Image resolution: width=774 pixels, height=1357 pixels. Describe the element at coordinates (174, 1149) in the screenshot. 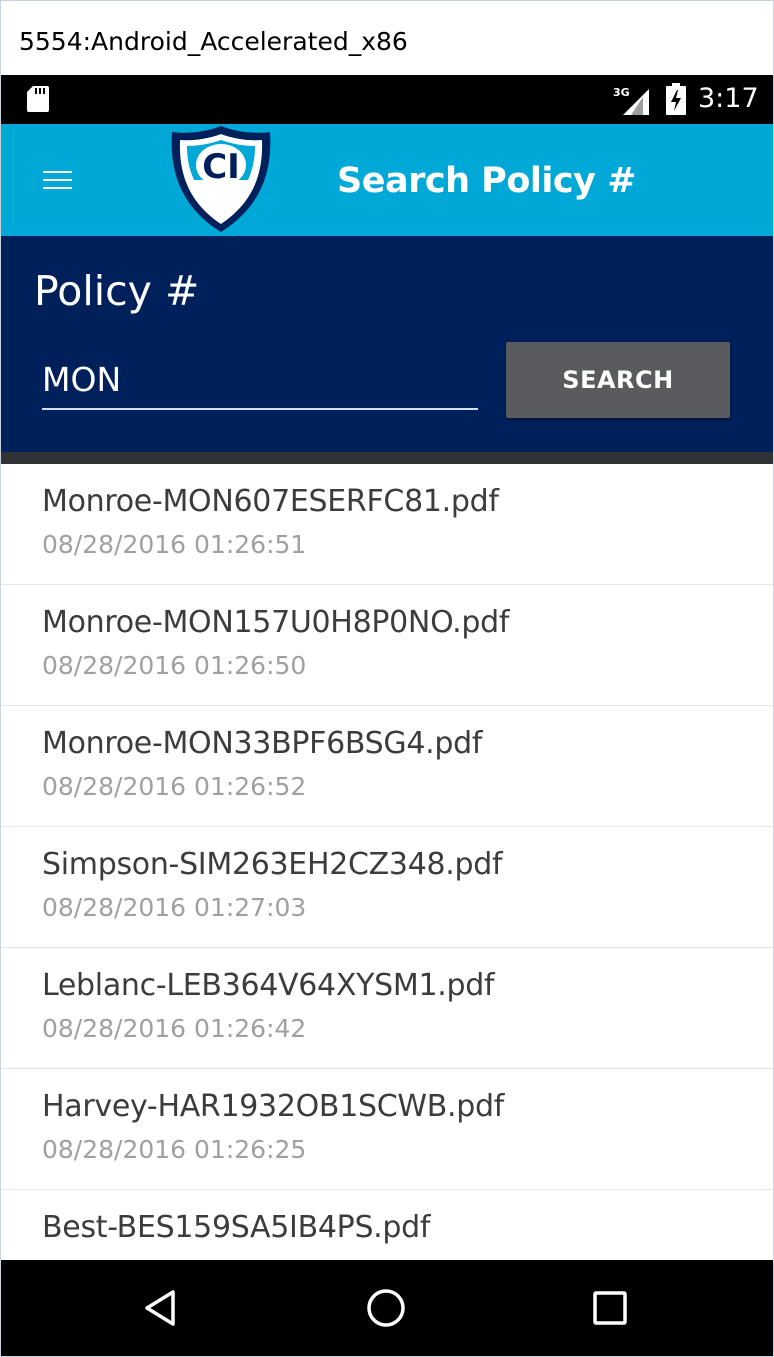

I see `result-timestamp: 08/28/2016 01:26:25` at that location.